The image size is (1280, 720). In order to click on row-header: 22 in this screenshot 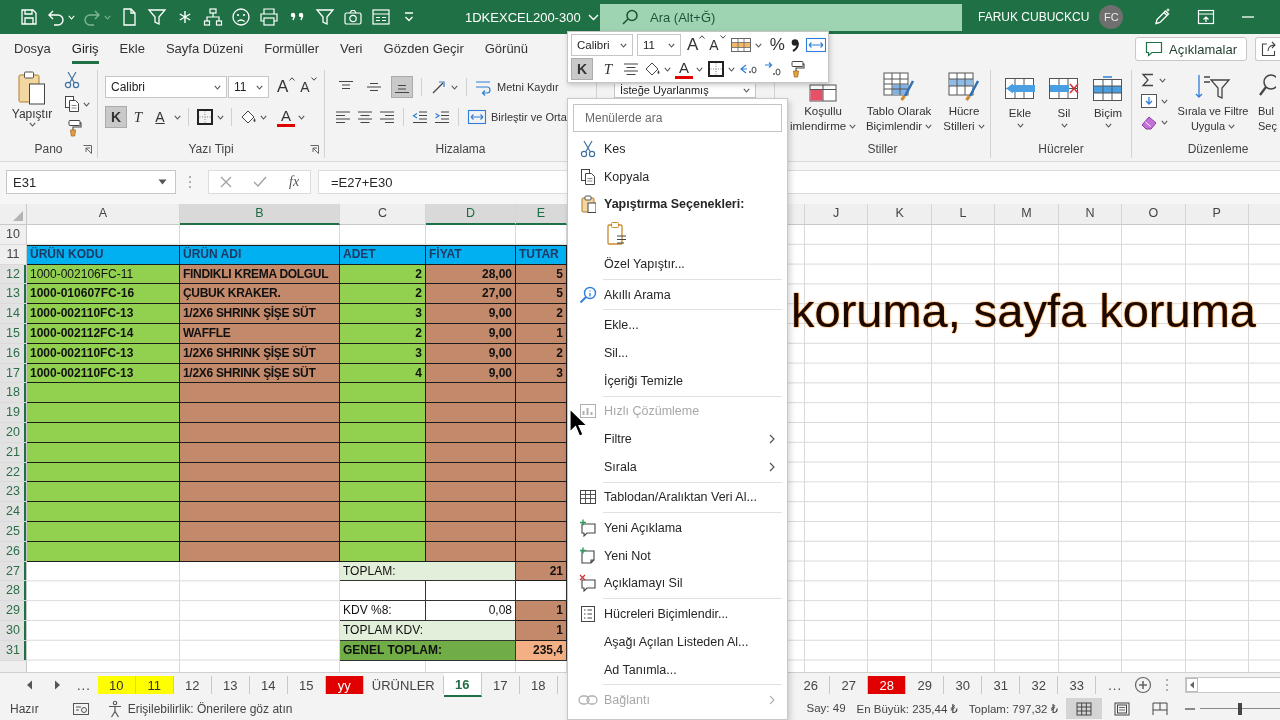, I will do `click(13, 472)`.